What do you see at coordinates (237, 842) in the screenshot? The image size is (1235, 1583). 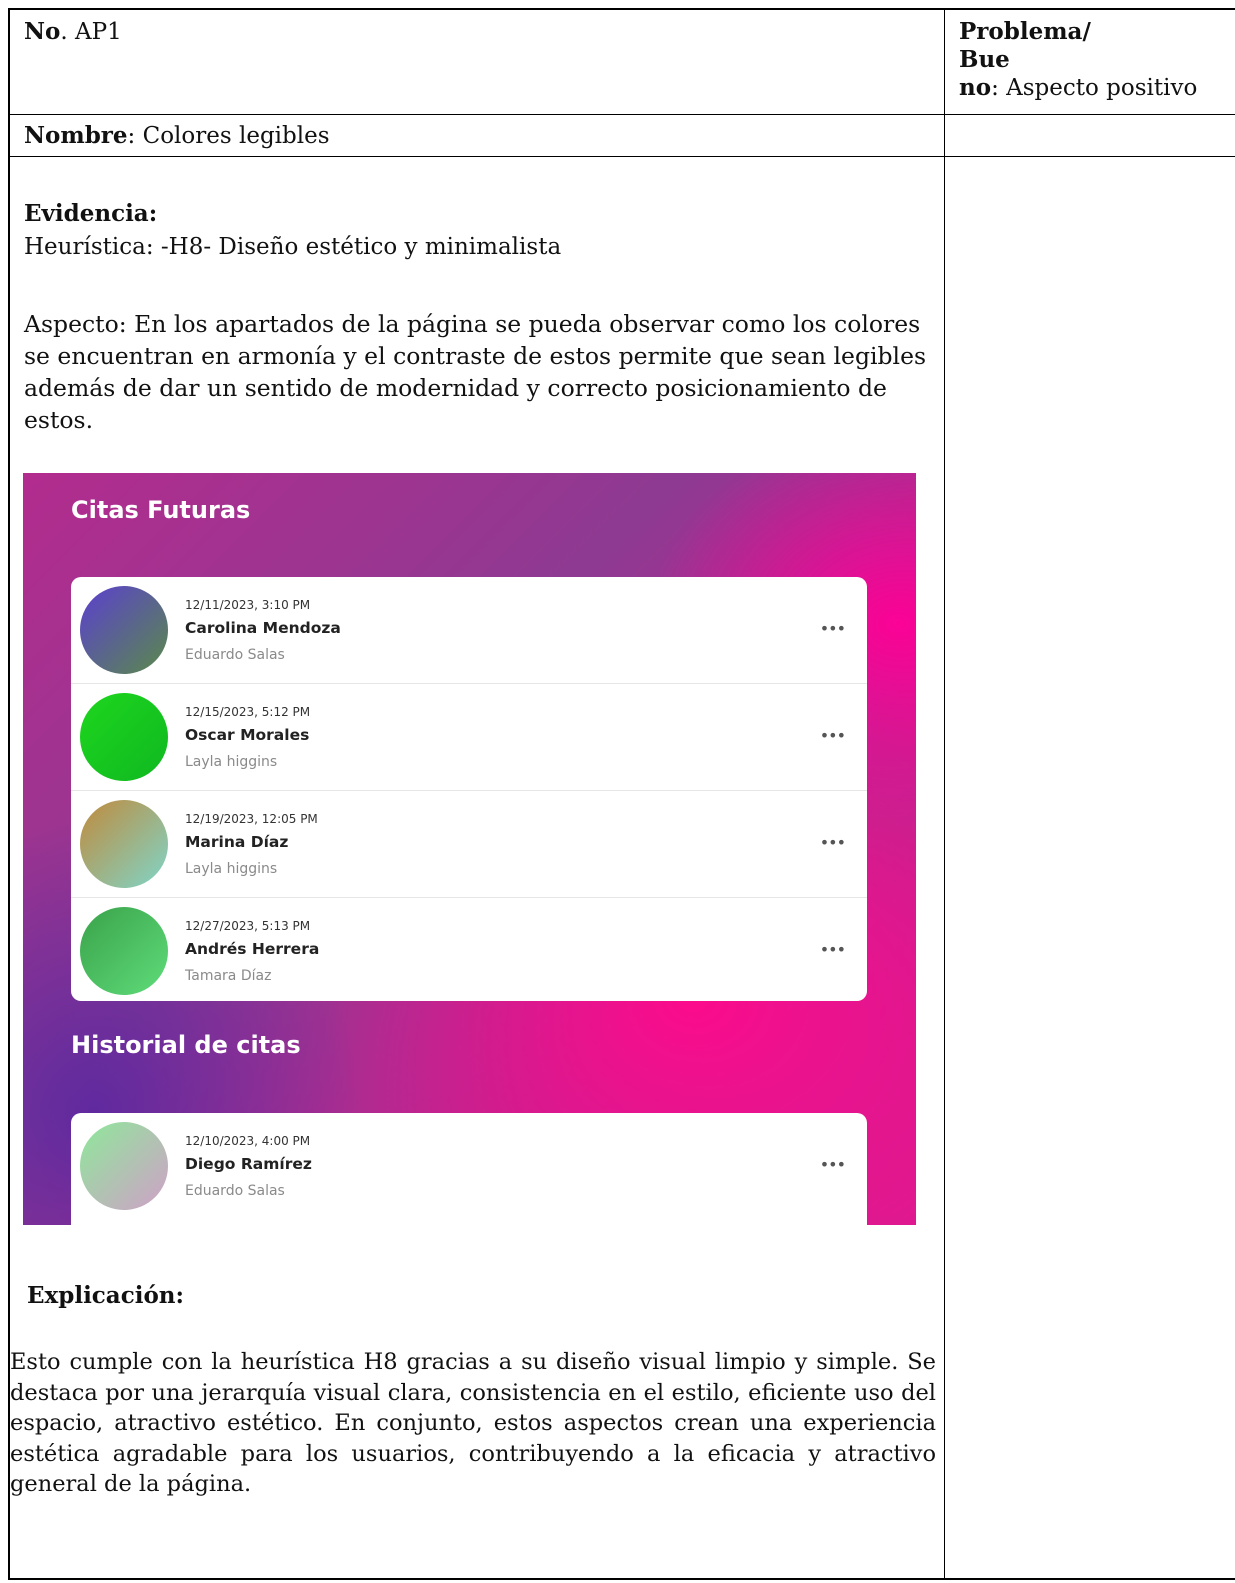 I see `patient-name: Marina Díaz` at bounding box center [237, 842].